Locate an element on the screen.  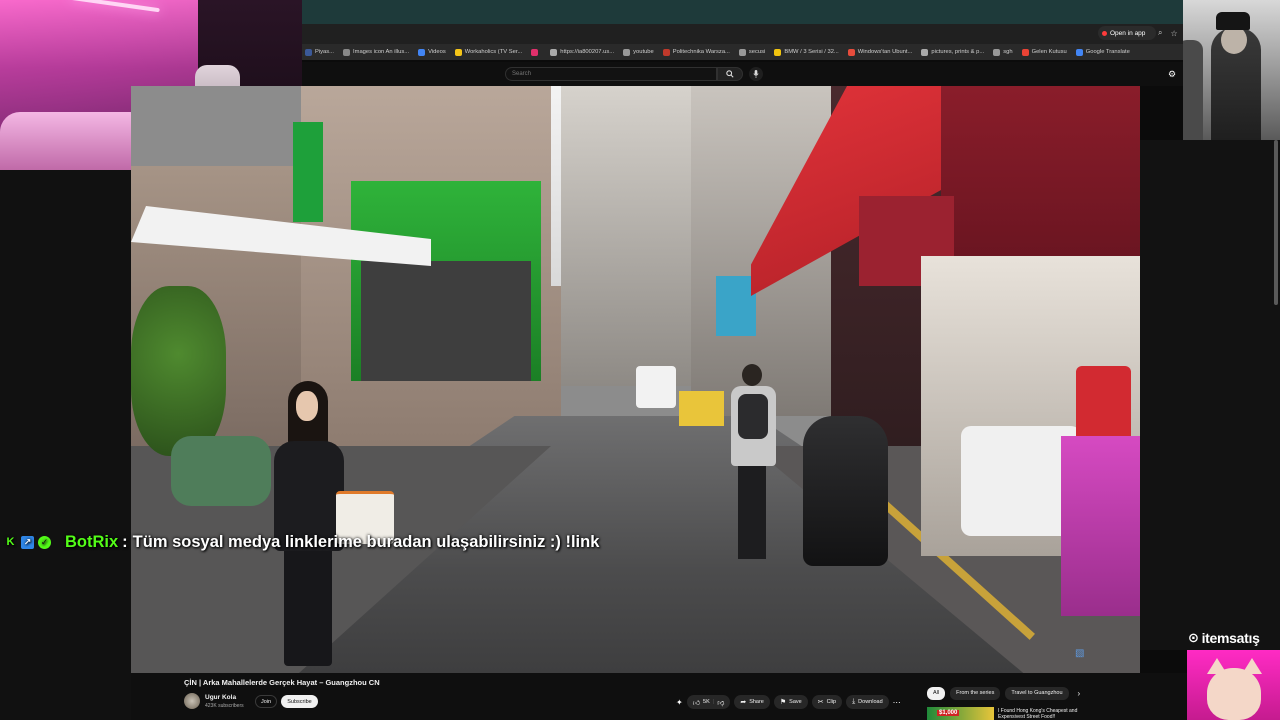
share-button: ➦ Share is located at coordinates (752, 702).